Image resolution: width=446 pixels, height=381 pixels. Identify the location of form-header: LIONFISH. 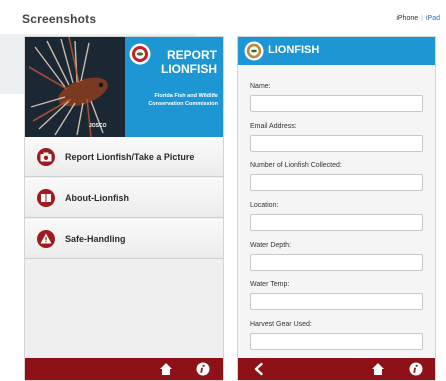
(336, 51).